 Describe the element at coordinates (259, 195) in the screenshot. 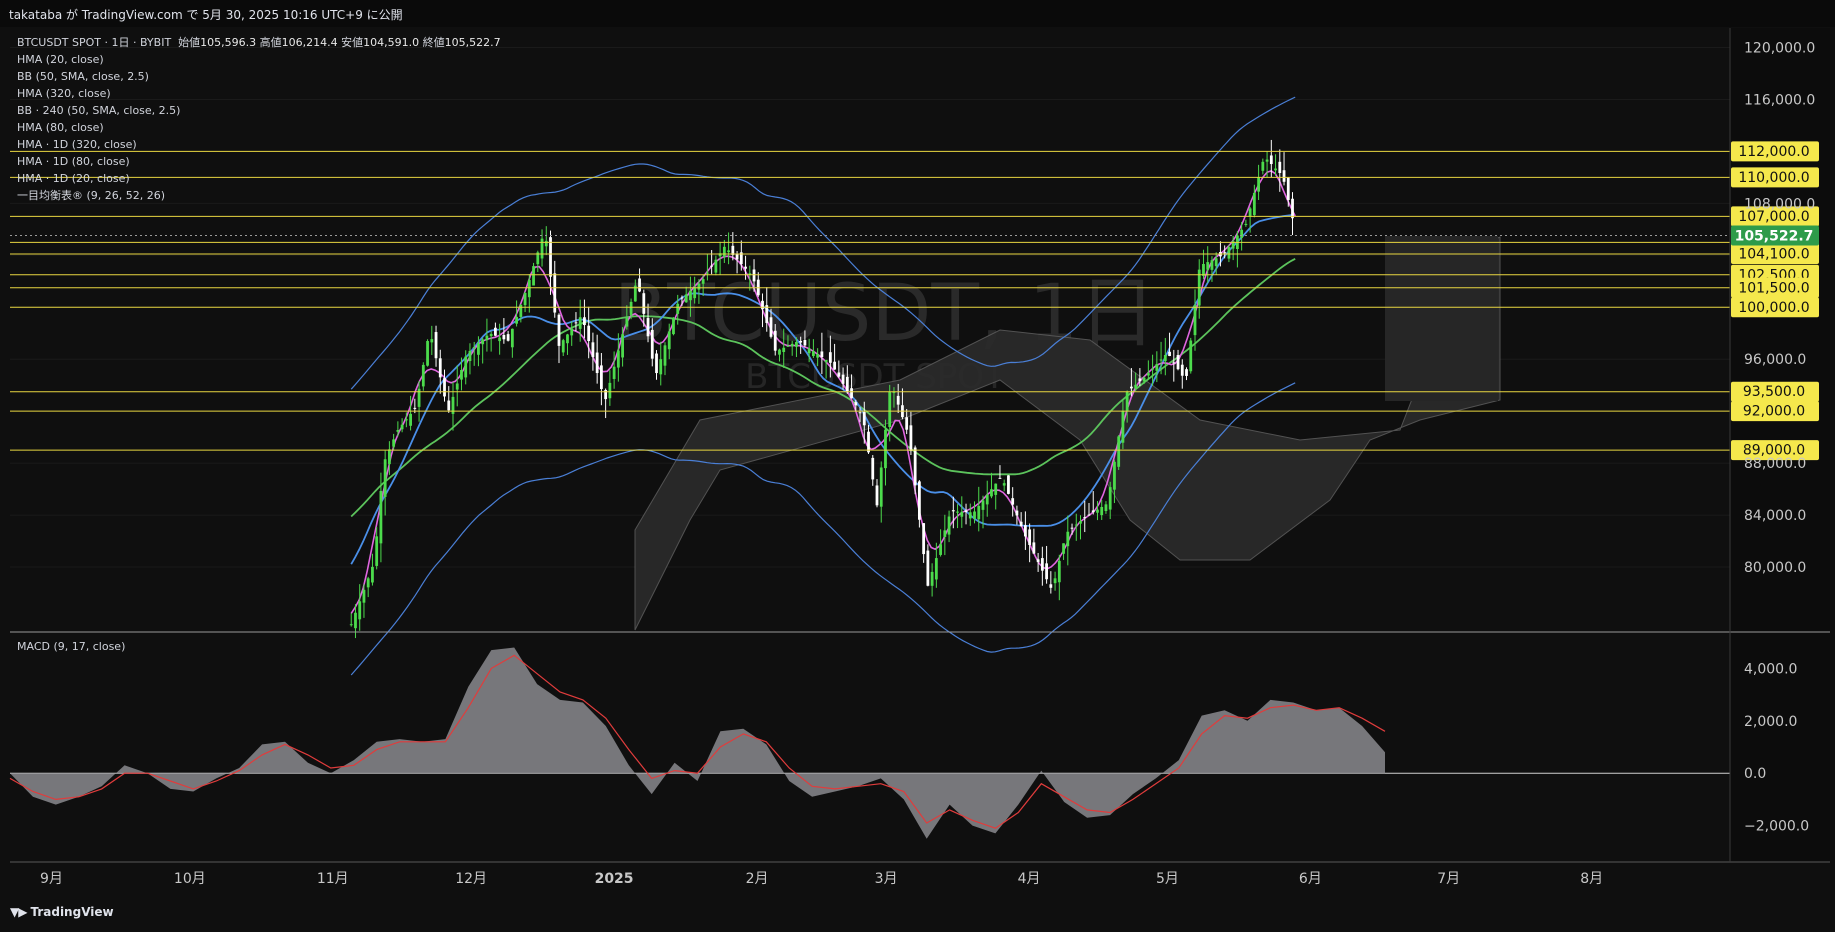

I see `indicator-ichimoku: 一目均衡表® (9, 26, 52, 26)` at that location.